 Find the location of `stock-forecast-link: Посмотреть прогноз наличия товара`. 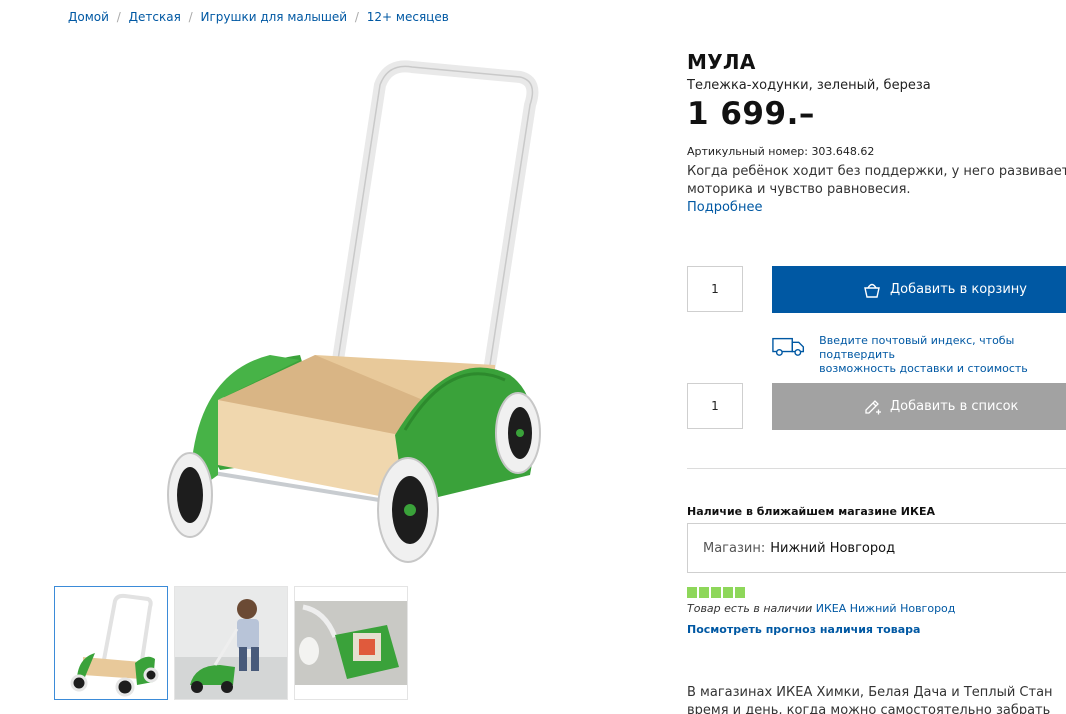

stock-forecast-link: Посмотреть прогноз наличия товара is located at coordinates (803, 629).